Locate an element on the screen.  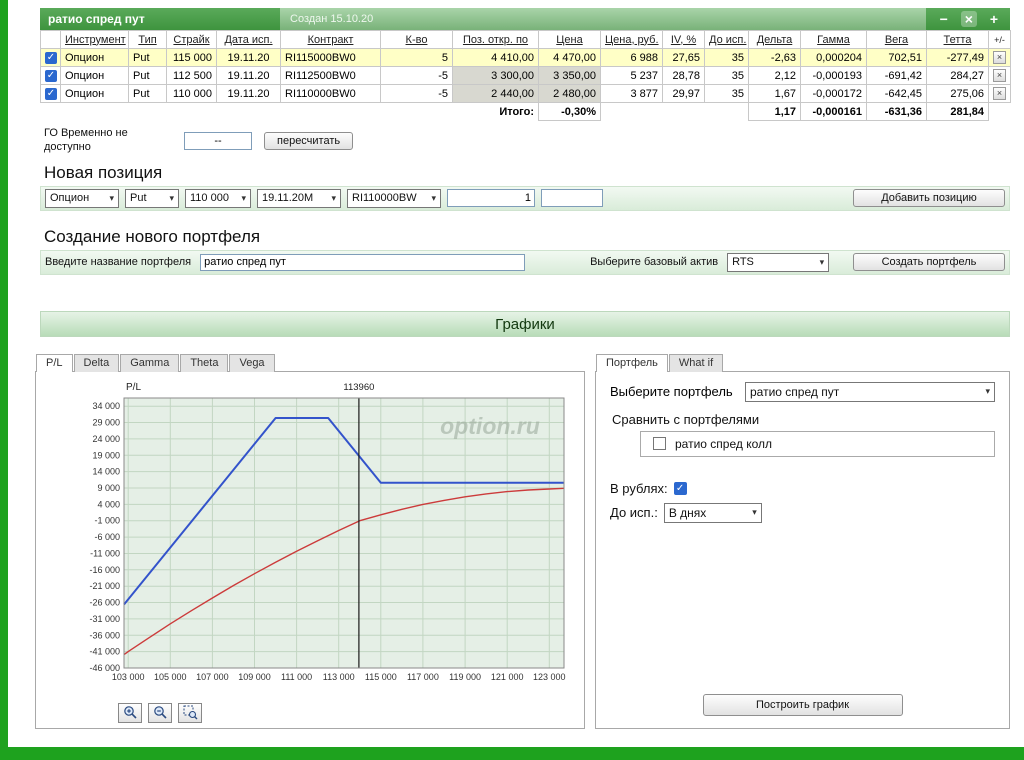
col-header-contract: Контракт is located at coordinates (330, 39).